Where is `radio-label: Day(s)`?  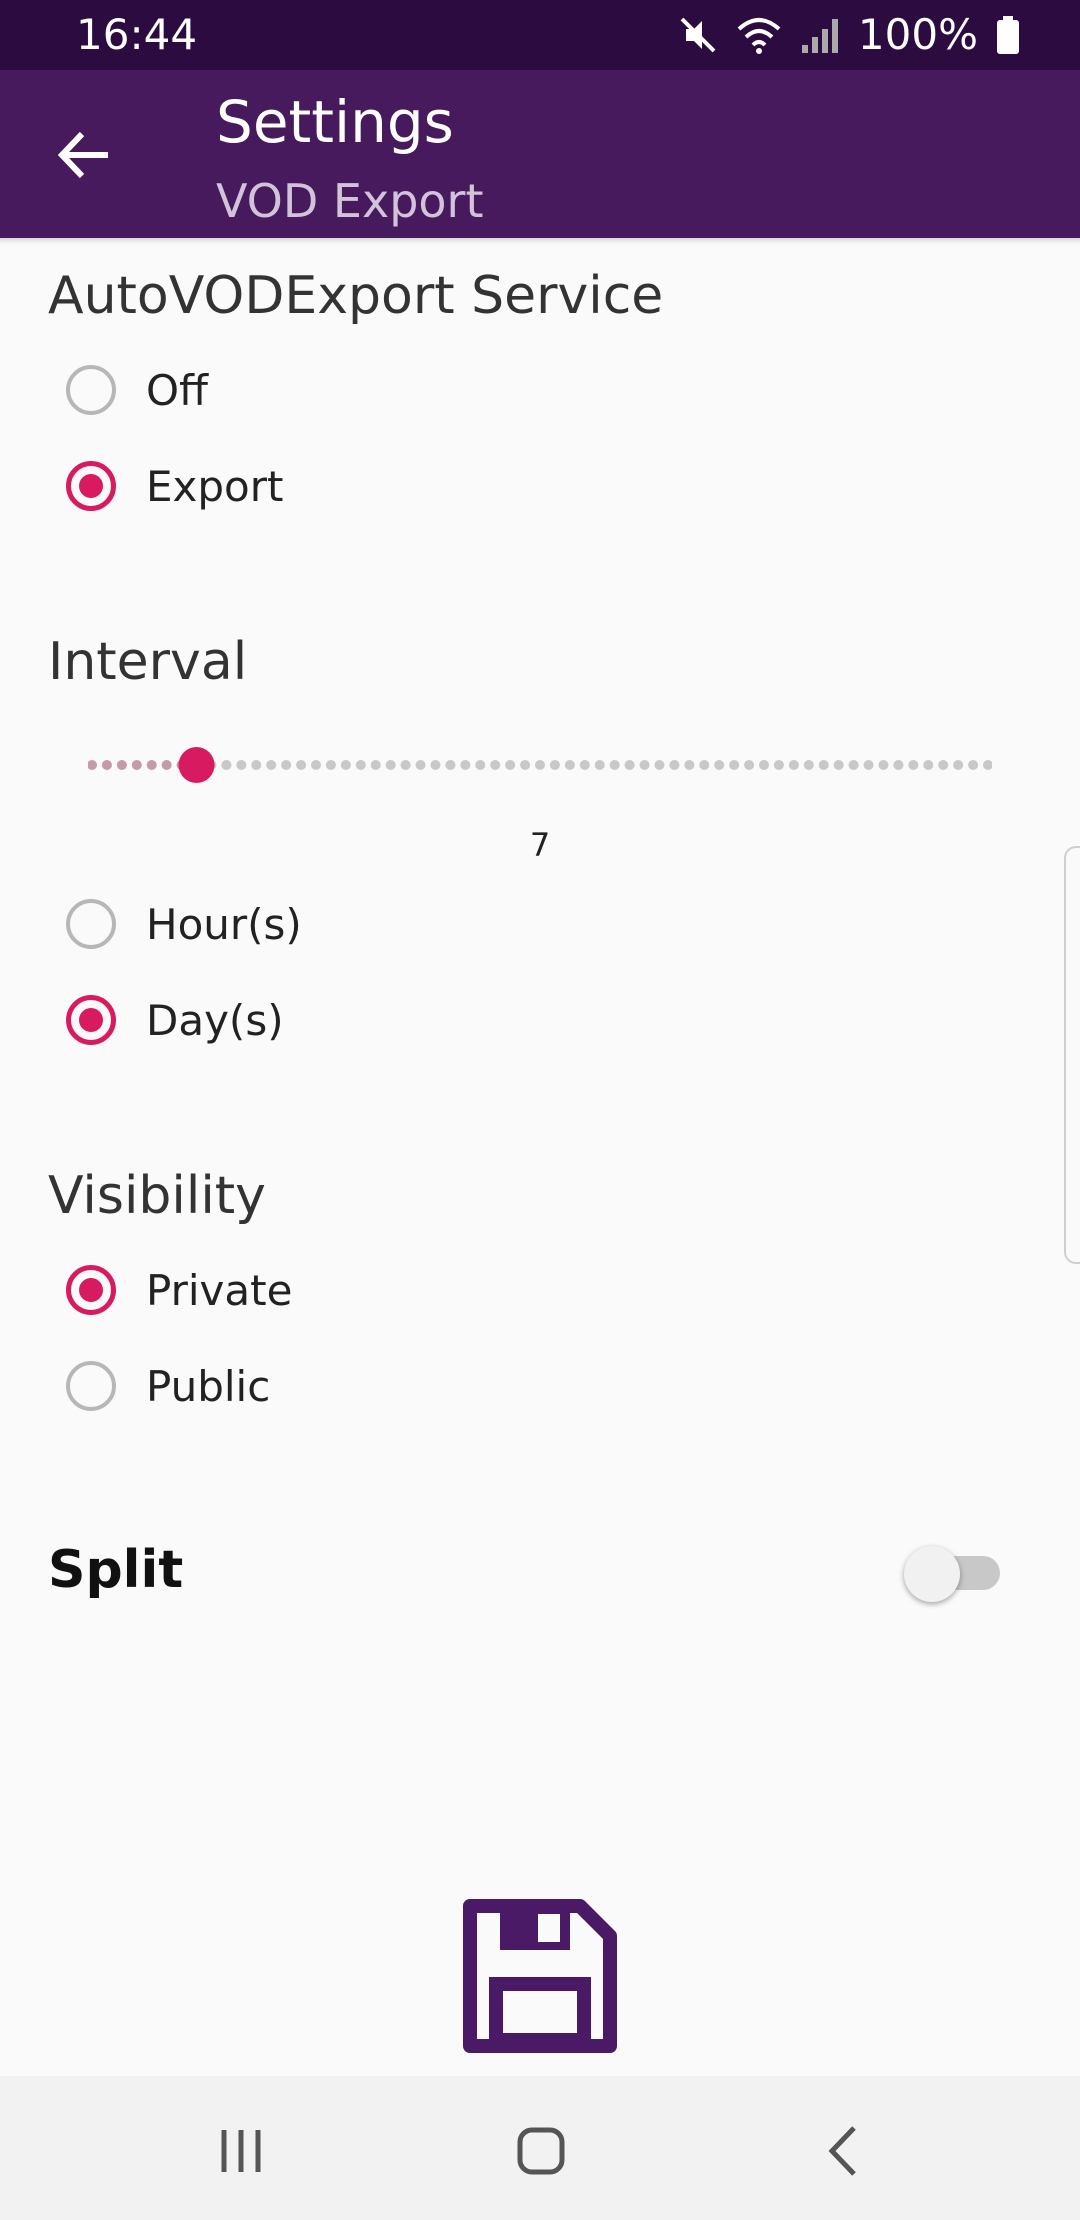 radio-label: Day(s) is located at coordinates (215, 1020).